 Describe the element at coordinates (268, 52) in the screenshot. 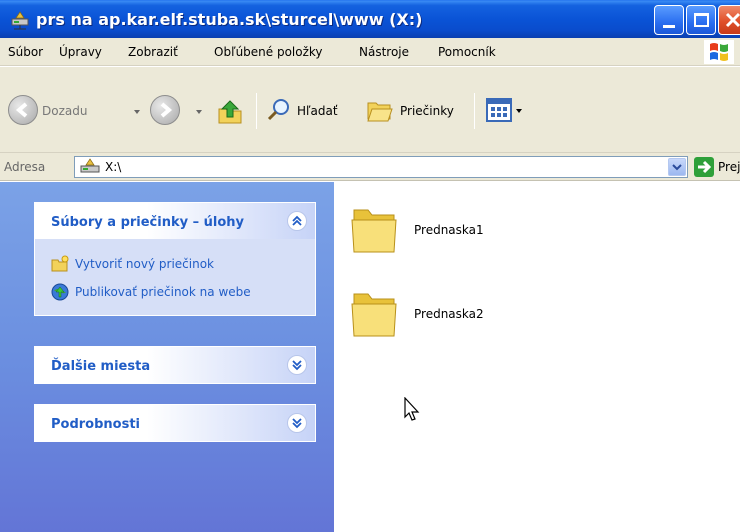

I see `menu-favorites: Obľúbené položky` at that location.